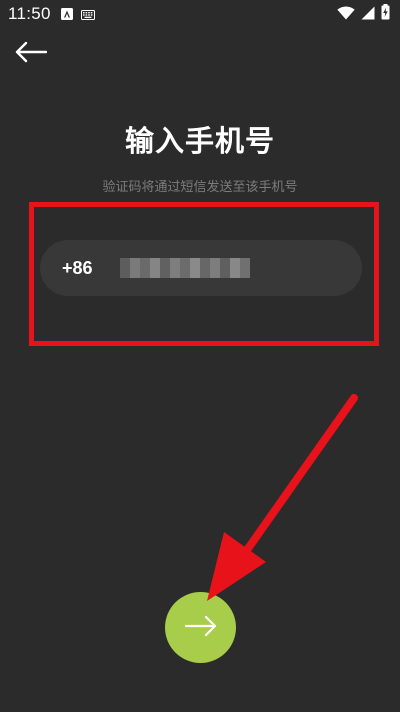 This screenshot has width=400, height=712. I want to click on keyboard-icon, so click(87, 14).